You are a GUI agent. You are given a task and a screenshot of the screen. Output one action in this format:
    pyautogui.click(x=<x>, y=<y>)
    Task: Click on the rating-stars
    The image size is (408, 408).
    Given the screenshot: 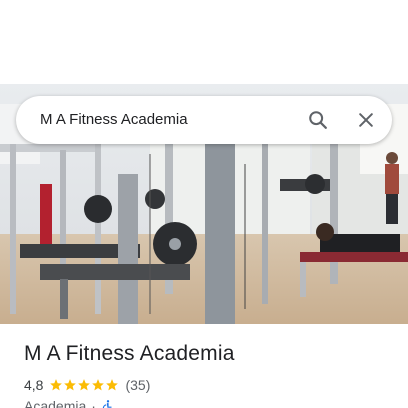 What is the action you would take?
    pyautogui.click(x=84, y=385)
    